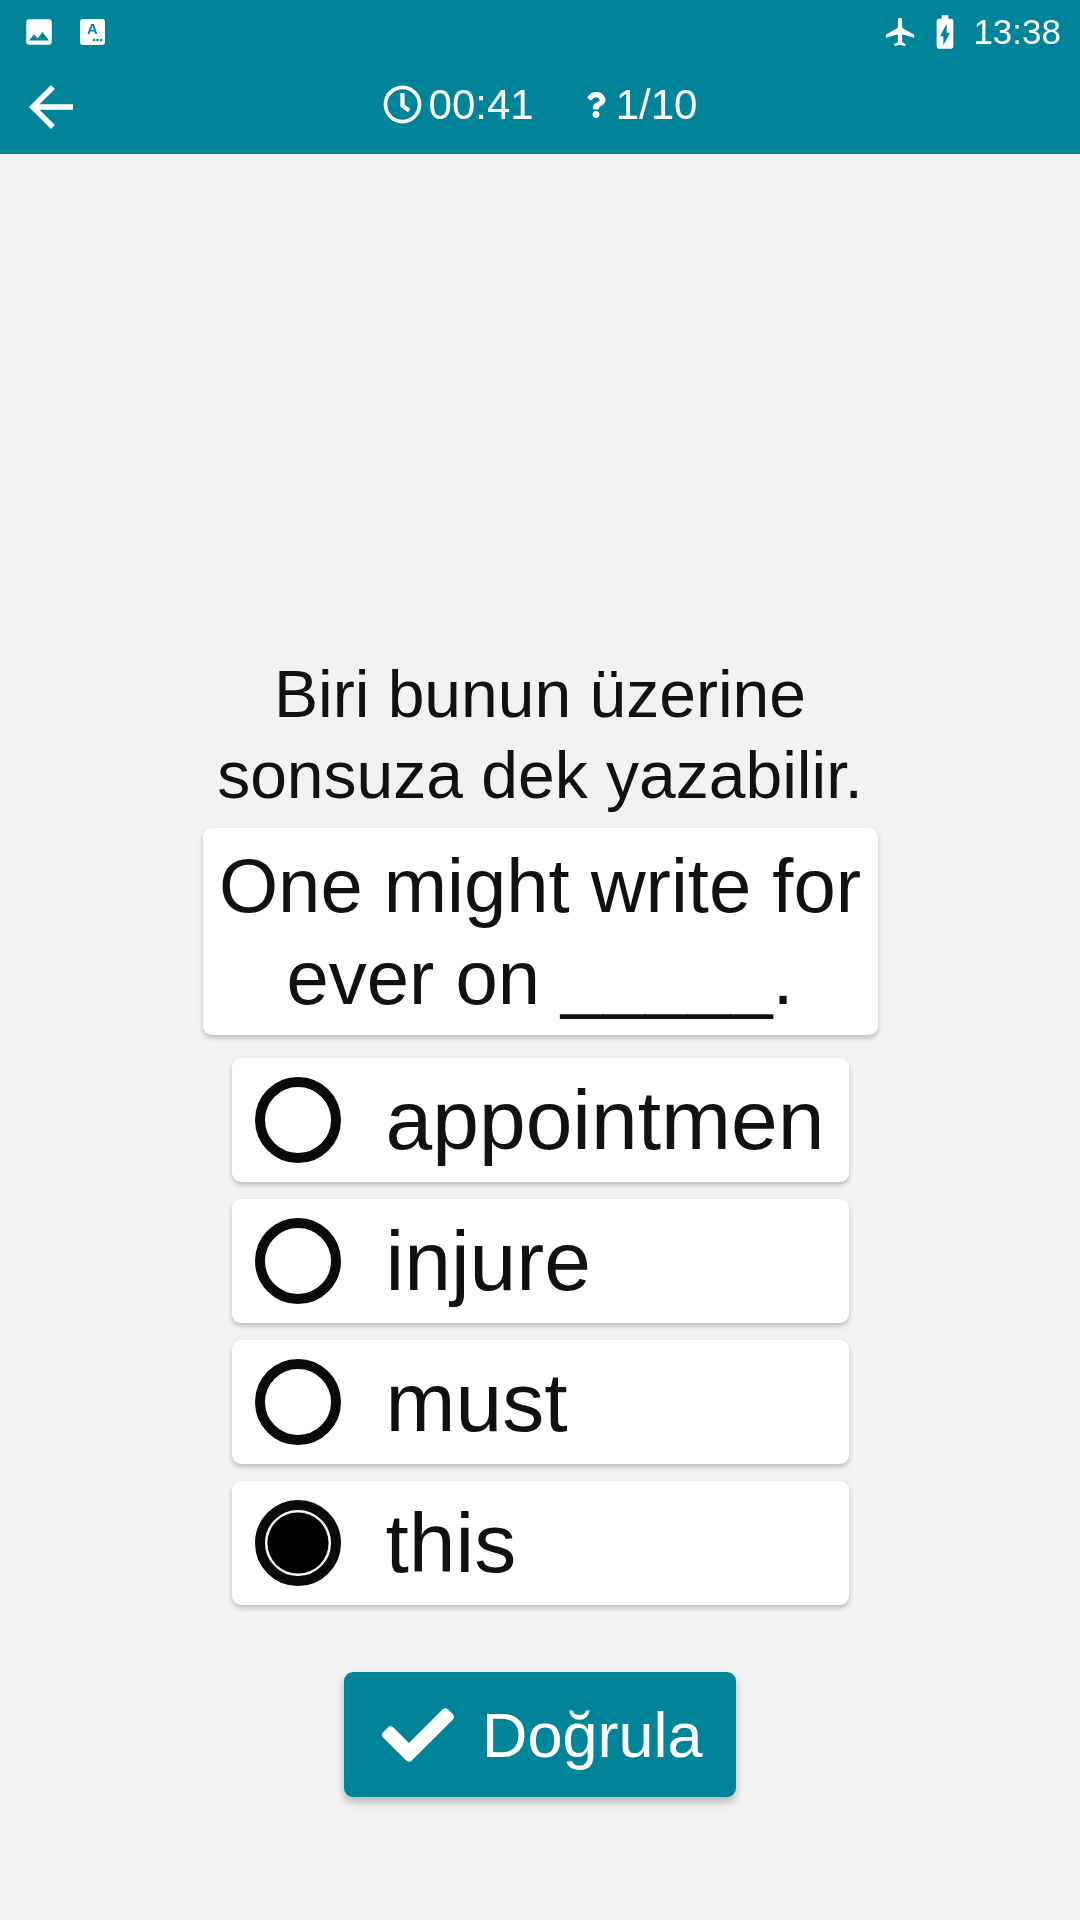 The image size is (1080, 1920). What do you see at coordinates (92, 31) in the screenshot?
I see `letter-tile-icon: A` at bounding box center [92, 31].